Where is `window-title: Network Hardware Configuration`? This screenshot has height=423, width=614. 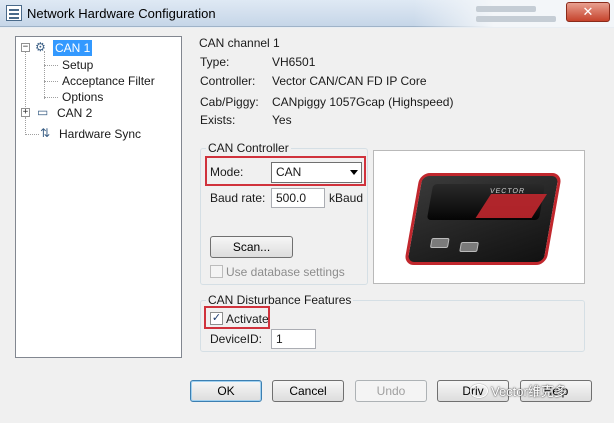
window-title: Network Hardware Configuration is located at coordinates (121, 13).